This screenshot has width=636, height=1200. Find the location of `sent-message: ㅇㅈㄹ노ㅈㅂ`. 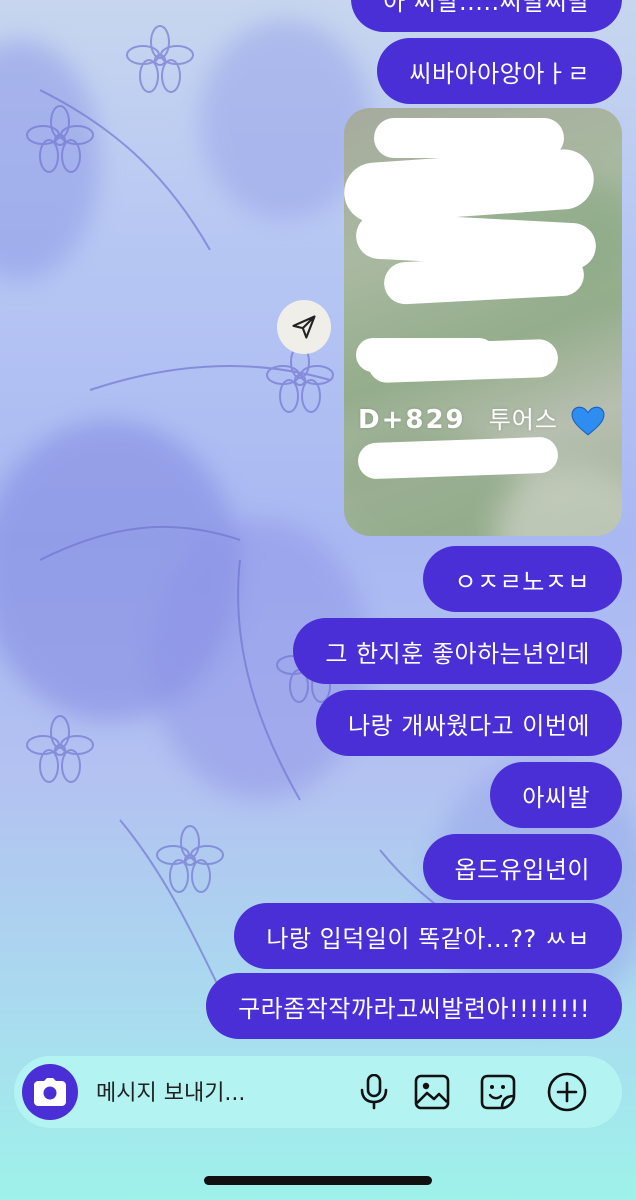

sent-message: ㅇㅈㄹ노ㅈㅂ is located at coordinates (522, 579).